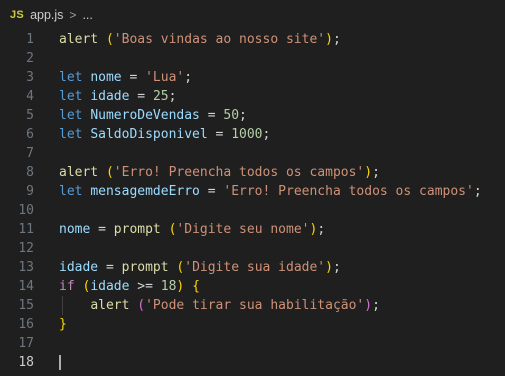  I want to click on code-token: 'Digite sua idade', so click(255, 267).